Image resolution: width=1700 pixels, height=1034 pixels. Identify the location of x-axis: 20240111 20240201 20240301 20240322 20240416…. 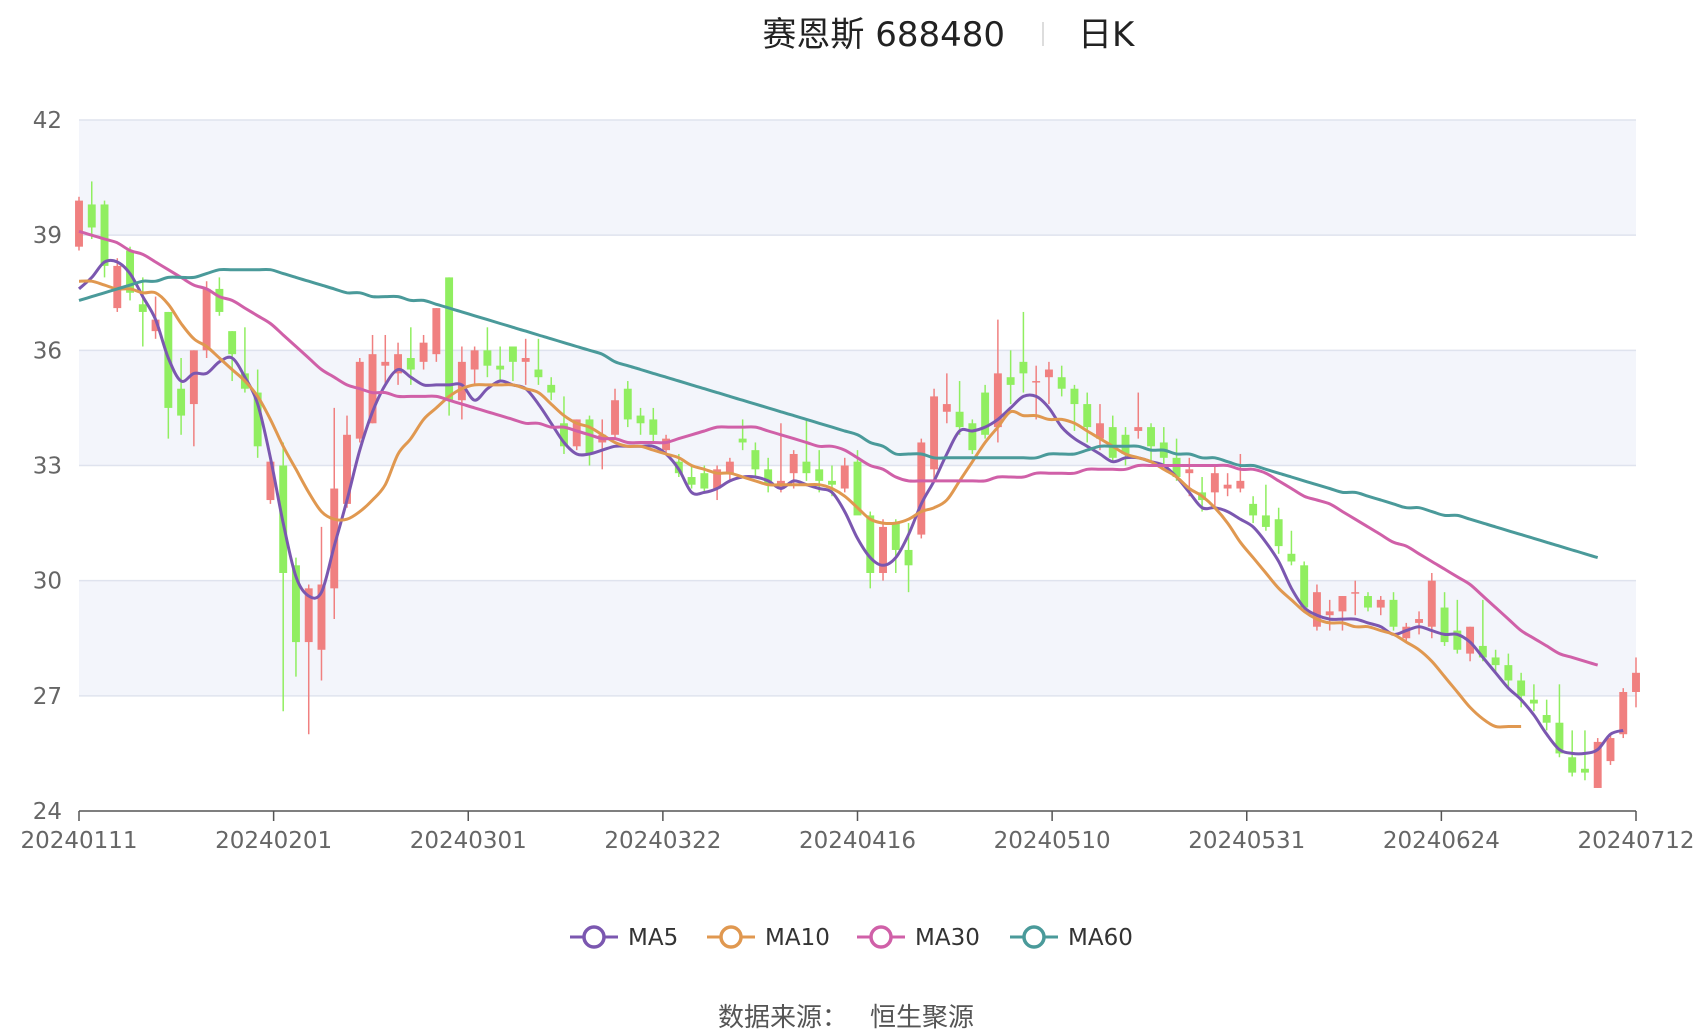
(857, 832).